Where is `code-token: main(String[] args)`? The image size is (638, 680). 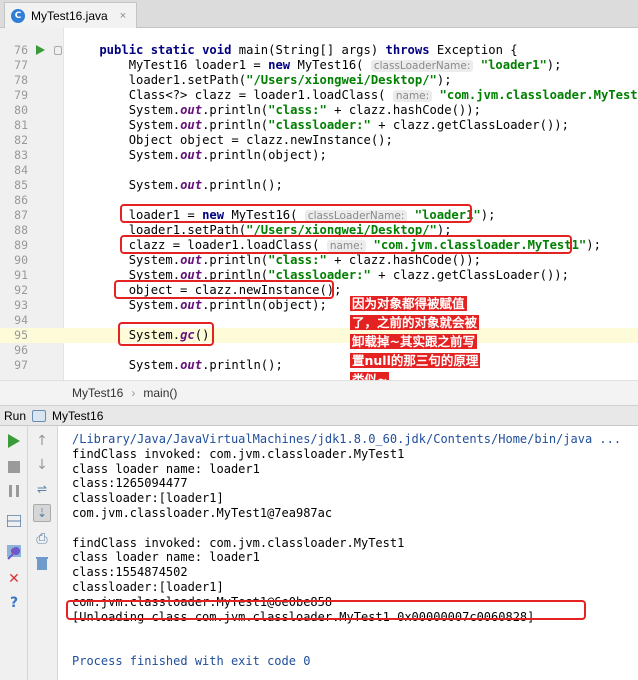
code-token: main(String[] args) is located at coordinates (312, 50).